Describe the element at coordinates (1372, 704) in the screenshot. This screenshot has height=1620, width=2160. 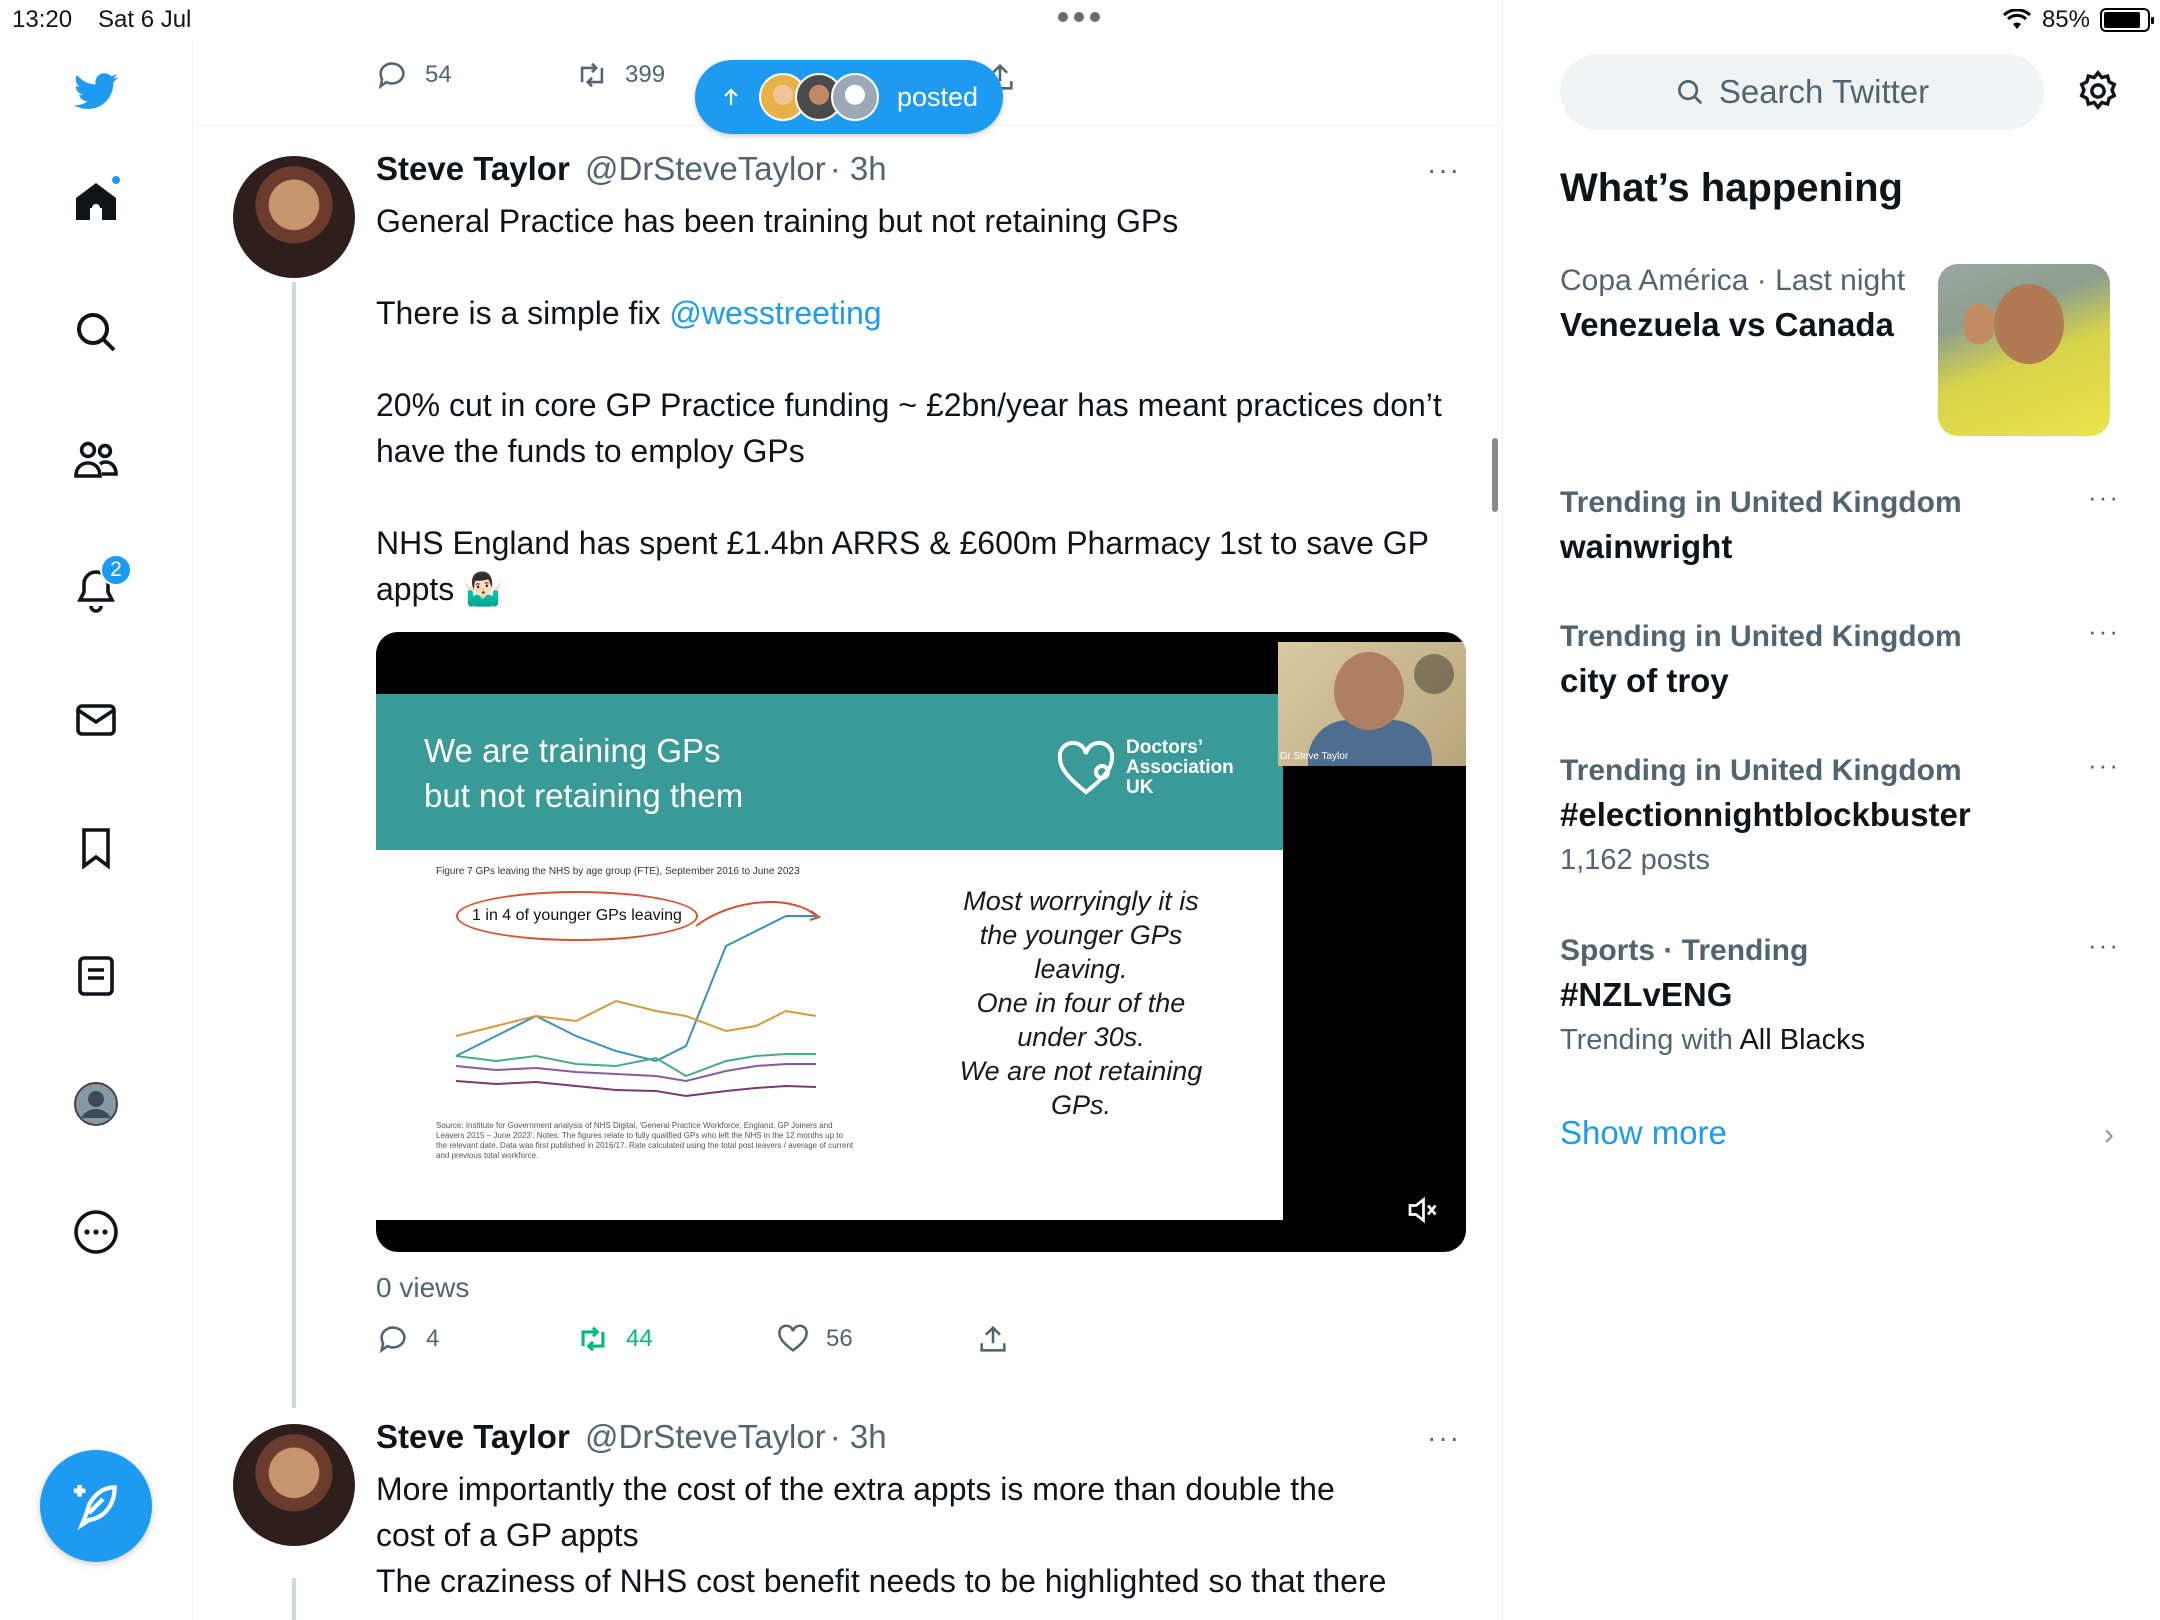
I see `webcam-pip: Dr Steve Taylor` at that location.